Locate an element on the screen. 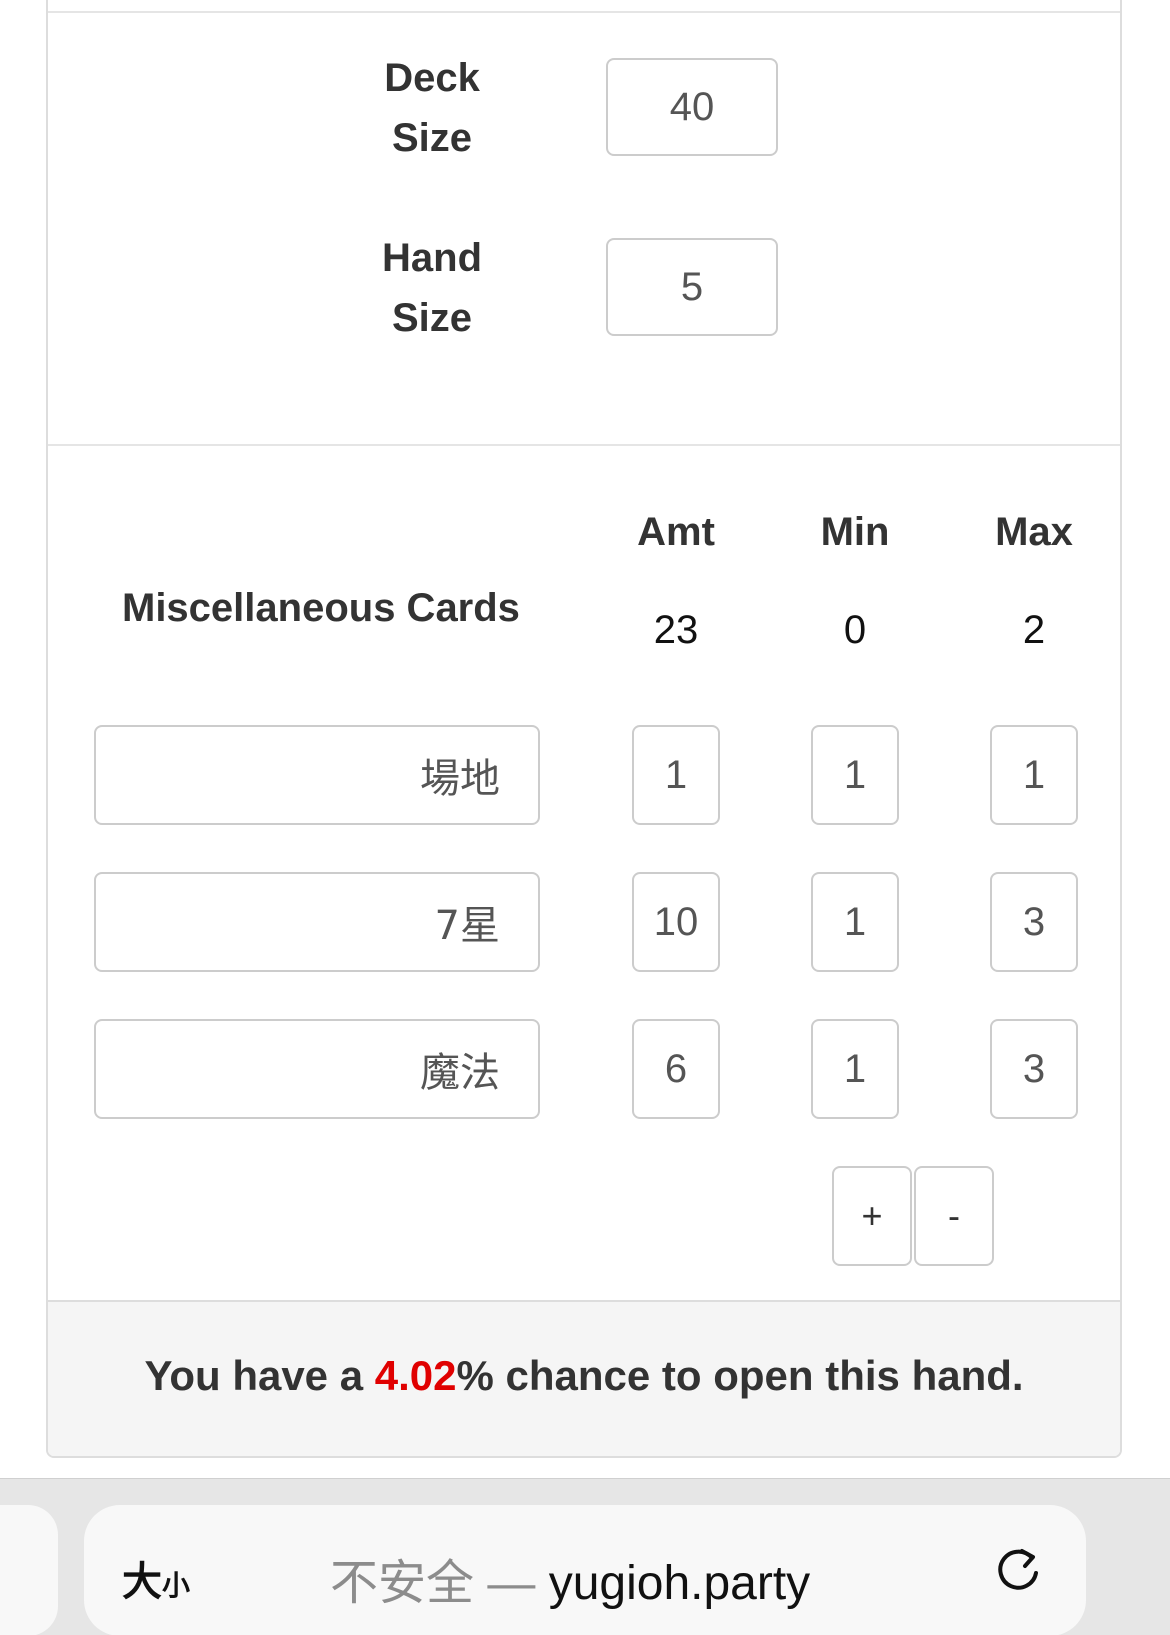 The width and height of the screenshot is (1170, 1635). deck-size-label-line2: Size is located at coordinates (432, 138).